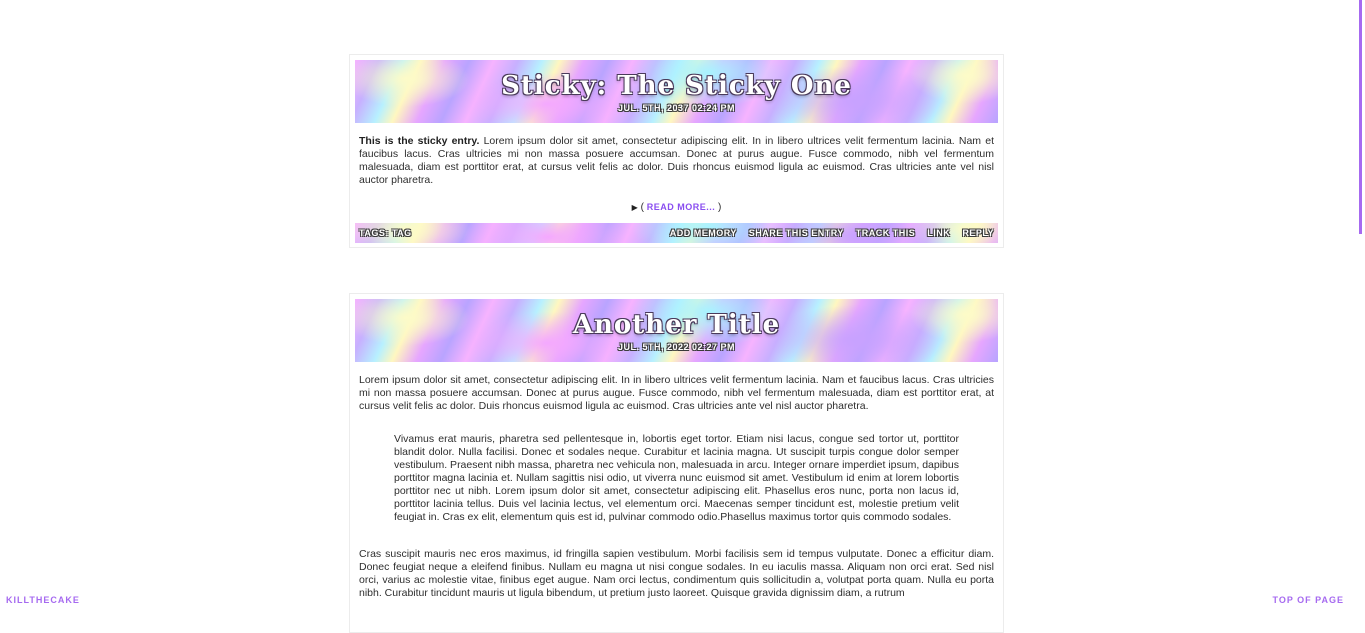 This screenshot has height=633, width=1365. I want to click on entry-header: Another Title JUL. 5TH, 2022 02:27 PM, so click(676, 330).